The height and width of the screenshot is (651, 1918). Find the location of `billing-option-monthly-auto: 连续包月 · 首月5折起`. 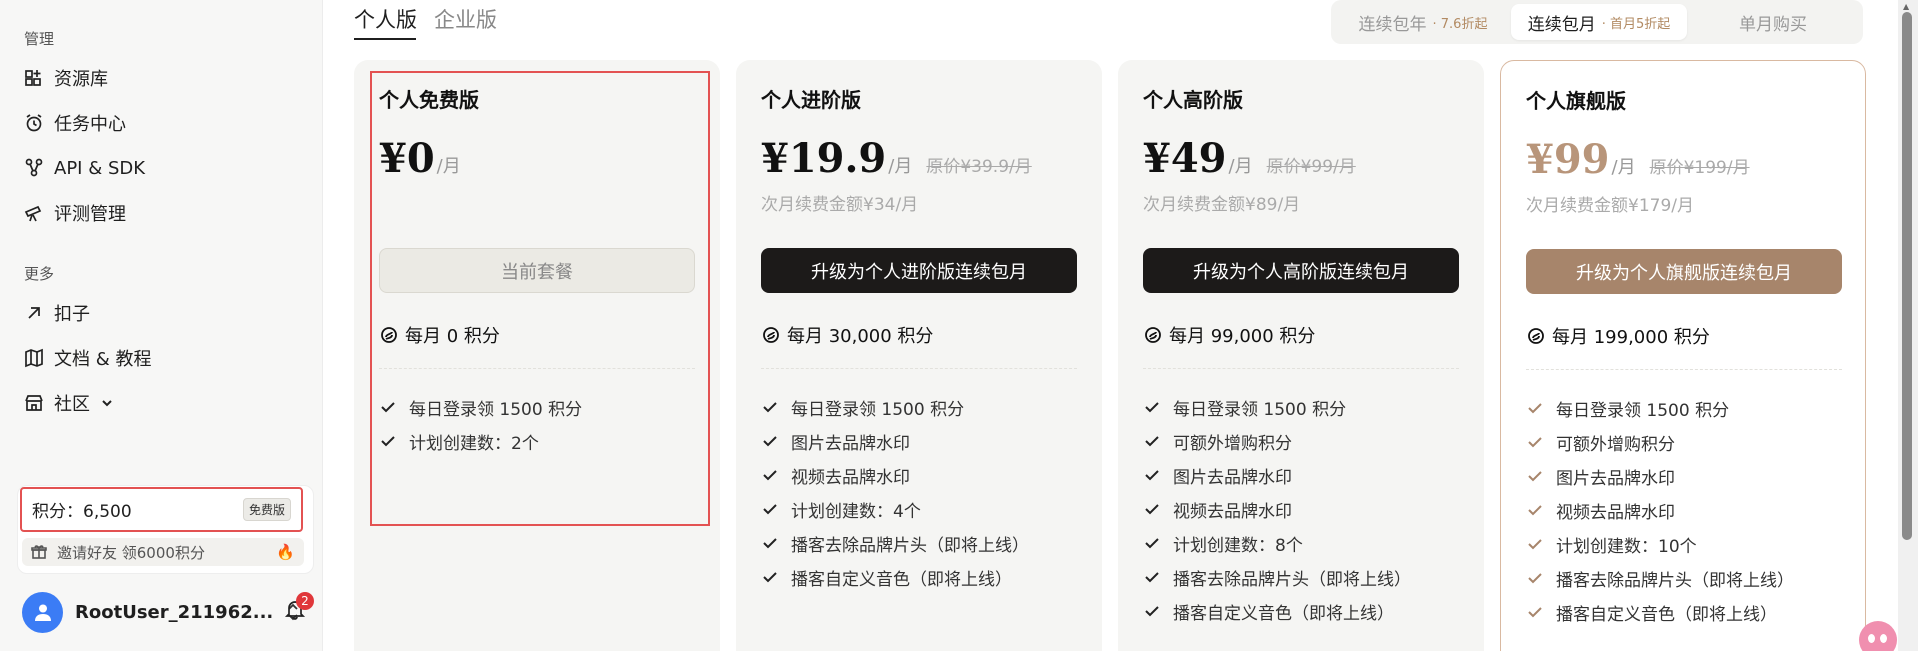

billing-option-monthly-auto: 连续包月 · 首月5折起 is located at coordinates (1599, 22).